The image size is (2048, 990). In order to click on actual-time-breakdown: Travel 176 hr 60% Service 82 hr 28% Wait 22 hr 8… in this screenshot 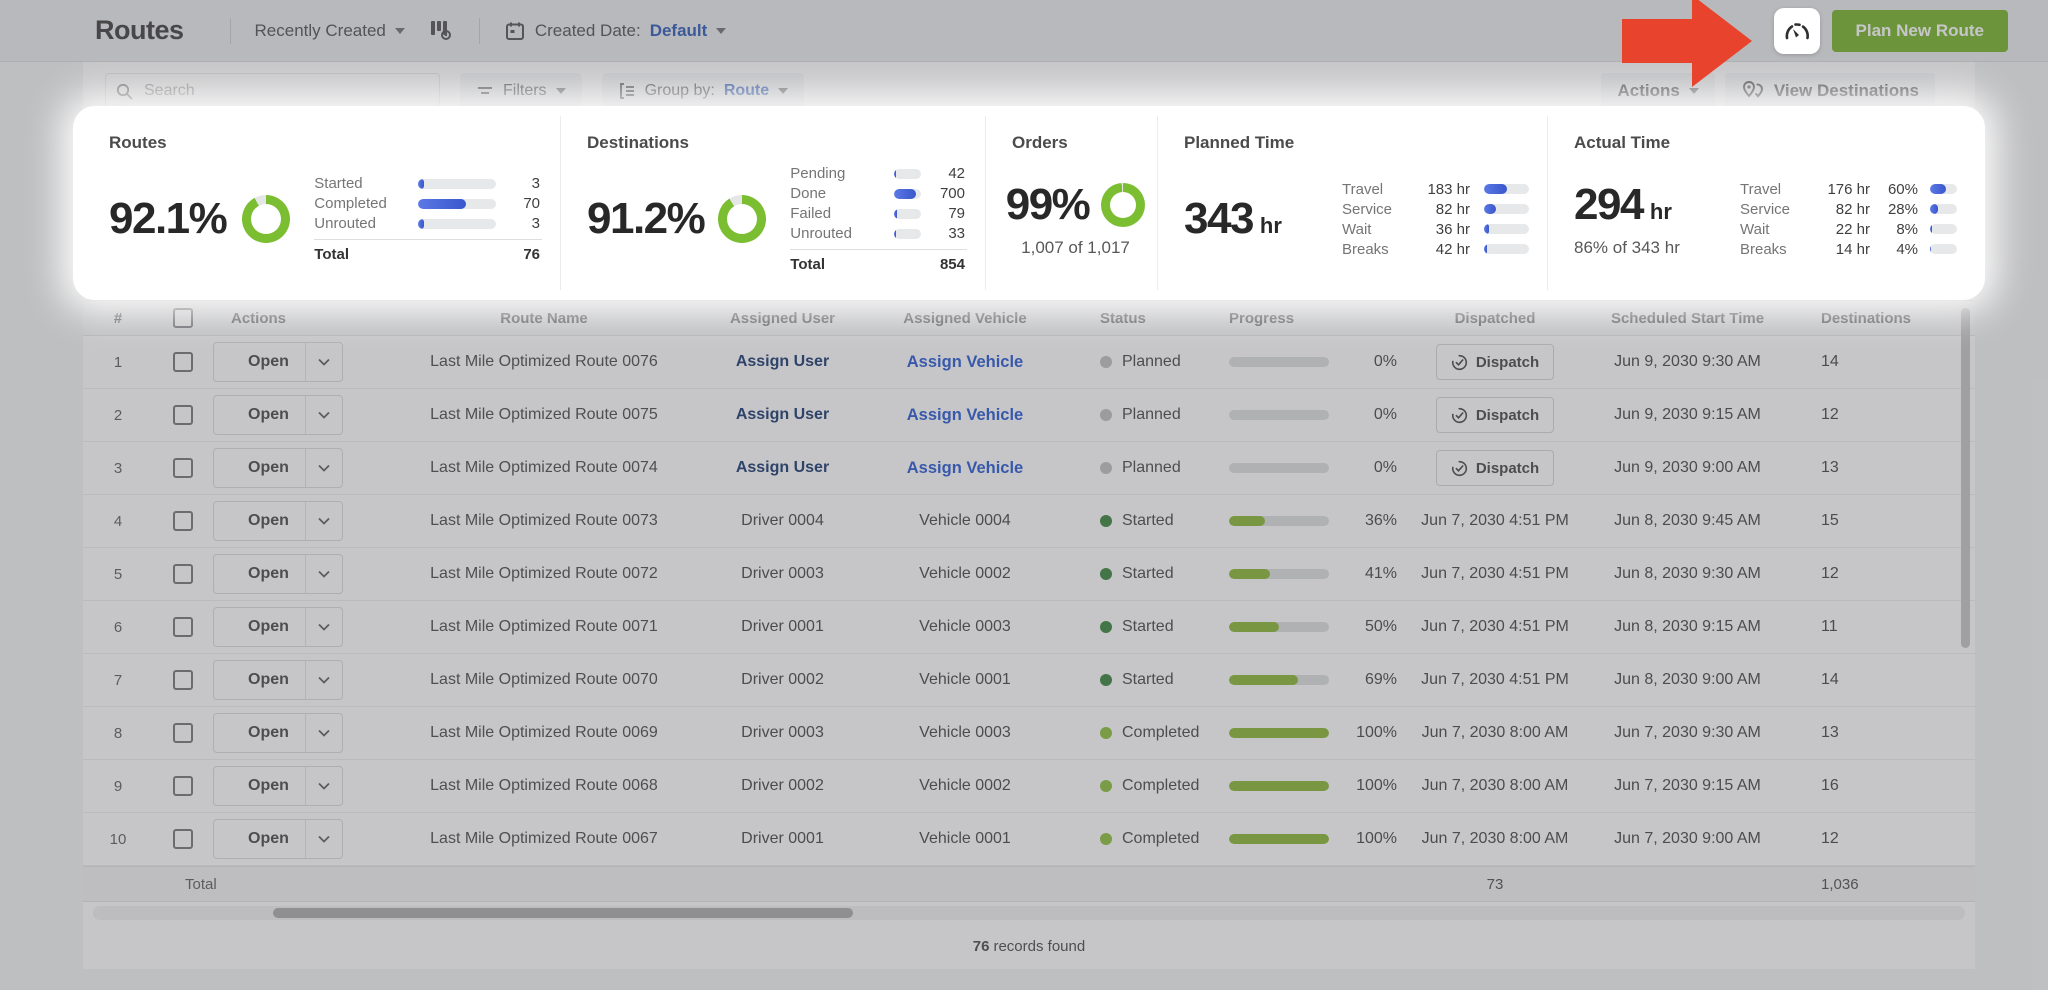, I will do `click(1848, 219)`.